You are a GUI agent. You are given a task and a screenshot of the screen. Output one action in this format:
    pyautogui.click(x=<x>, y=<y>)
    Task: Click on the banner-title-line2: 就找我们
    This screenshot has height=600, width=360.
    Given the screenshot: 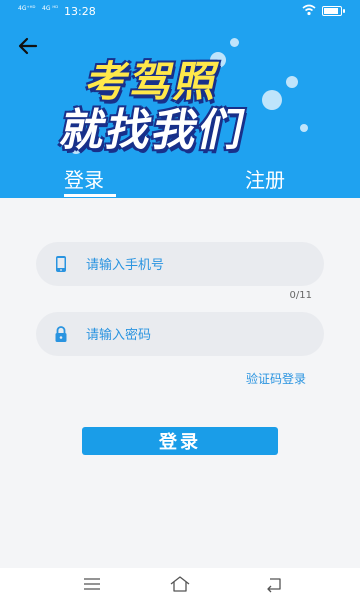 What is the action you would take?
    pyautogui.click(x=153, y=130)
    